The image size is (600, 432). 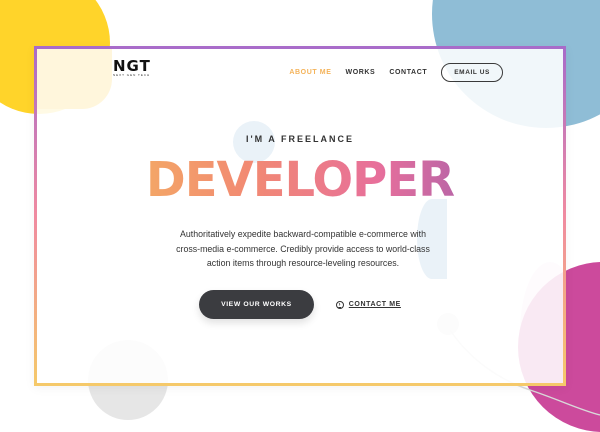 What do you see at coordinates (361, 72) in the screenshot?
I see `nav-item-works: WORKS` at bounding box center [361, 72].